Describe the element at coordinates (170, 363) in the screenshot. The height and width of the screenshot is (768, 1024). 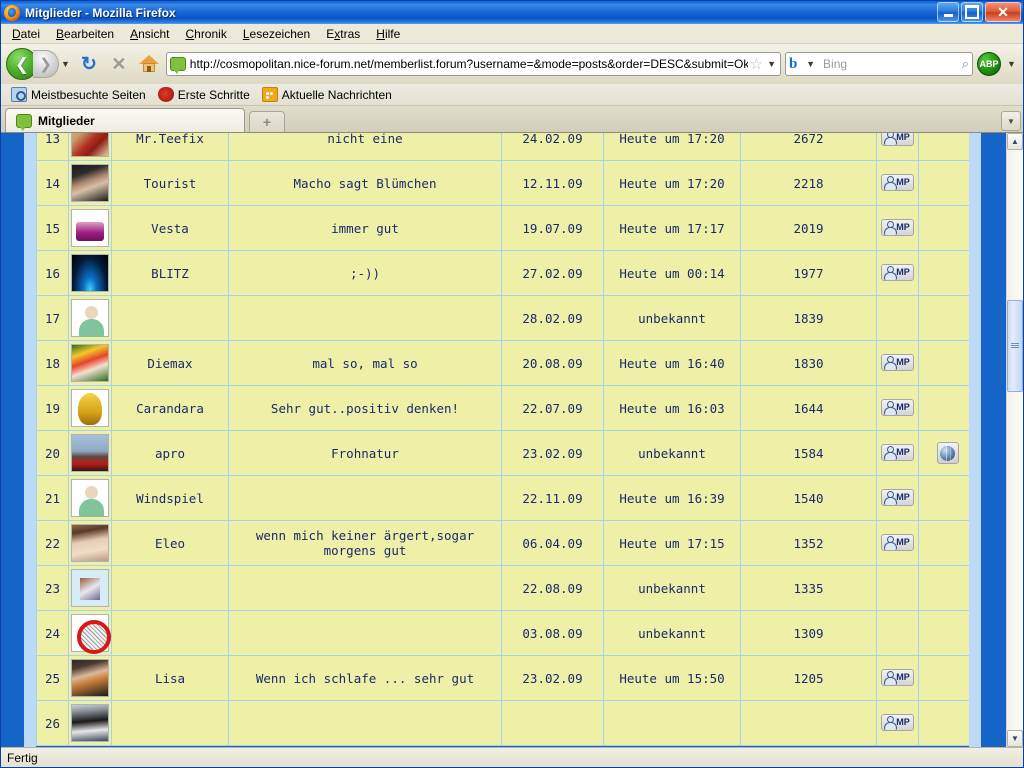
I see `member-username-cell: Diemax` at that location.